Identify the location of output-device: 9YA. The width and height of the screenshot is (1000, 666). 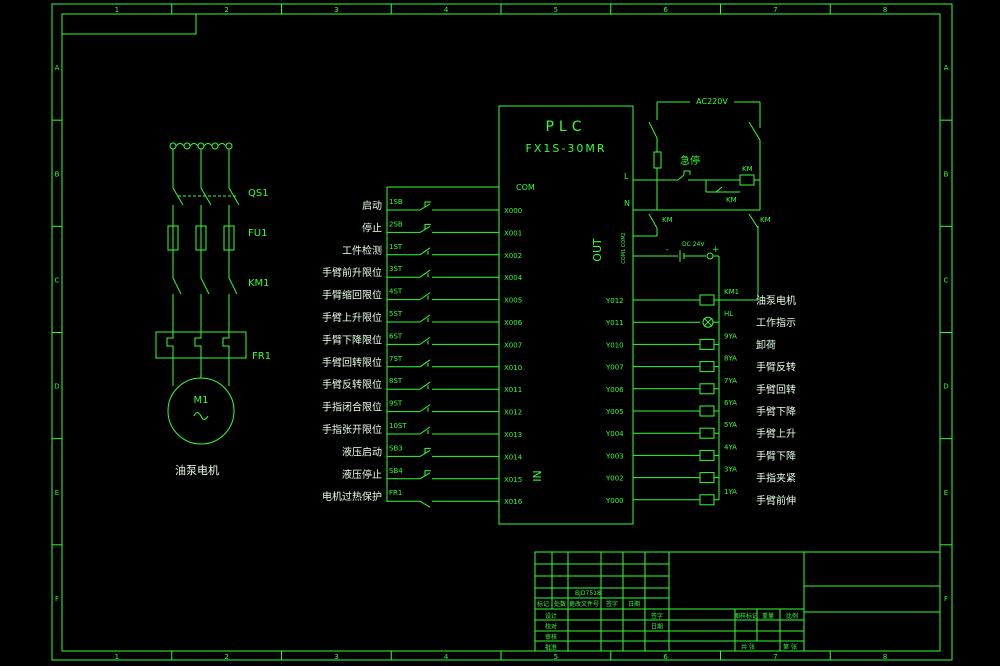
(730, 336).